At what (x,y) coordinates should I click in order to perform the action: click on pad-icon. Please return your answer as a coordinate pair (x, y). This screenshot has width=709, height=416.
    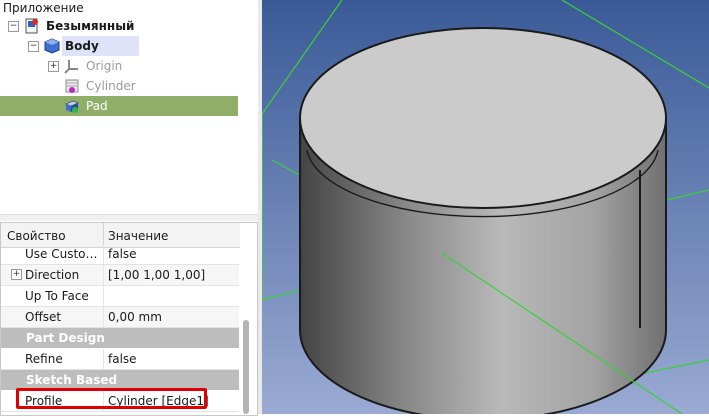
    Looking at the image, I should click on (72, 106).